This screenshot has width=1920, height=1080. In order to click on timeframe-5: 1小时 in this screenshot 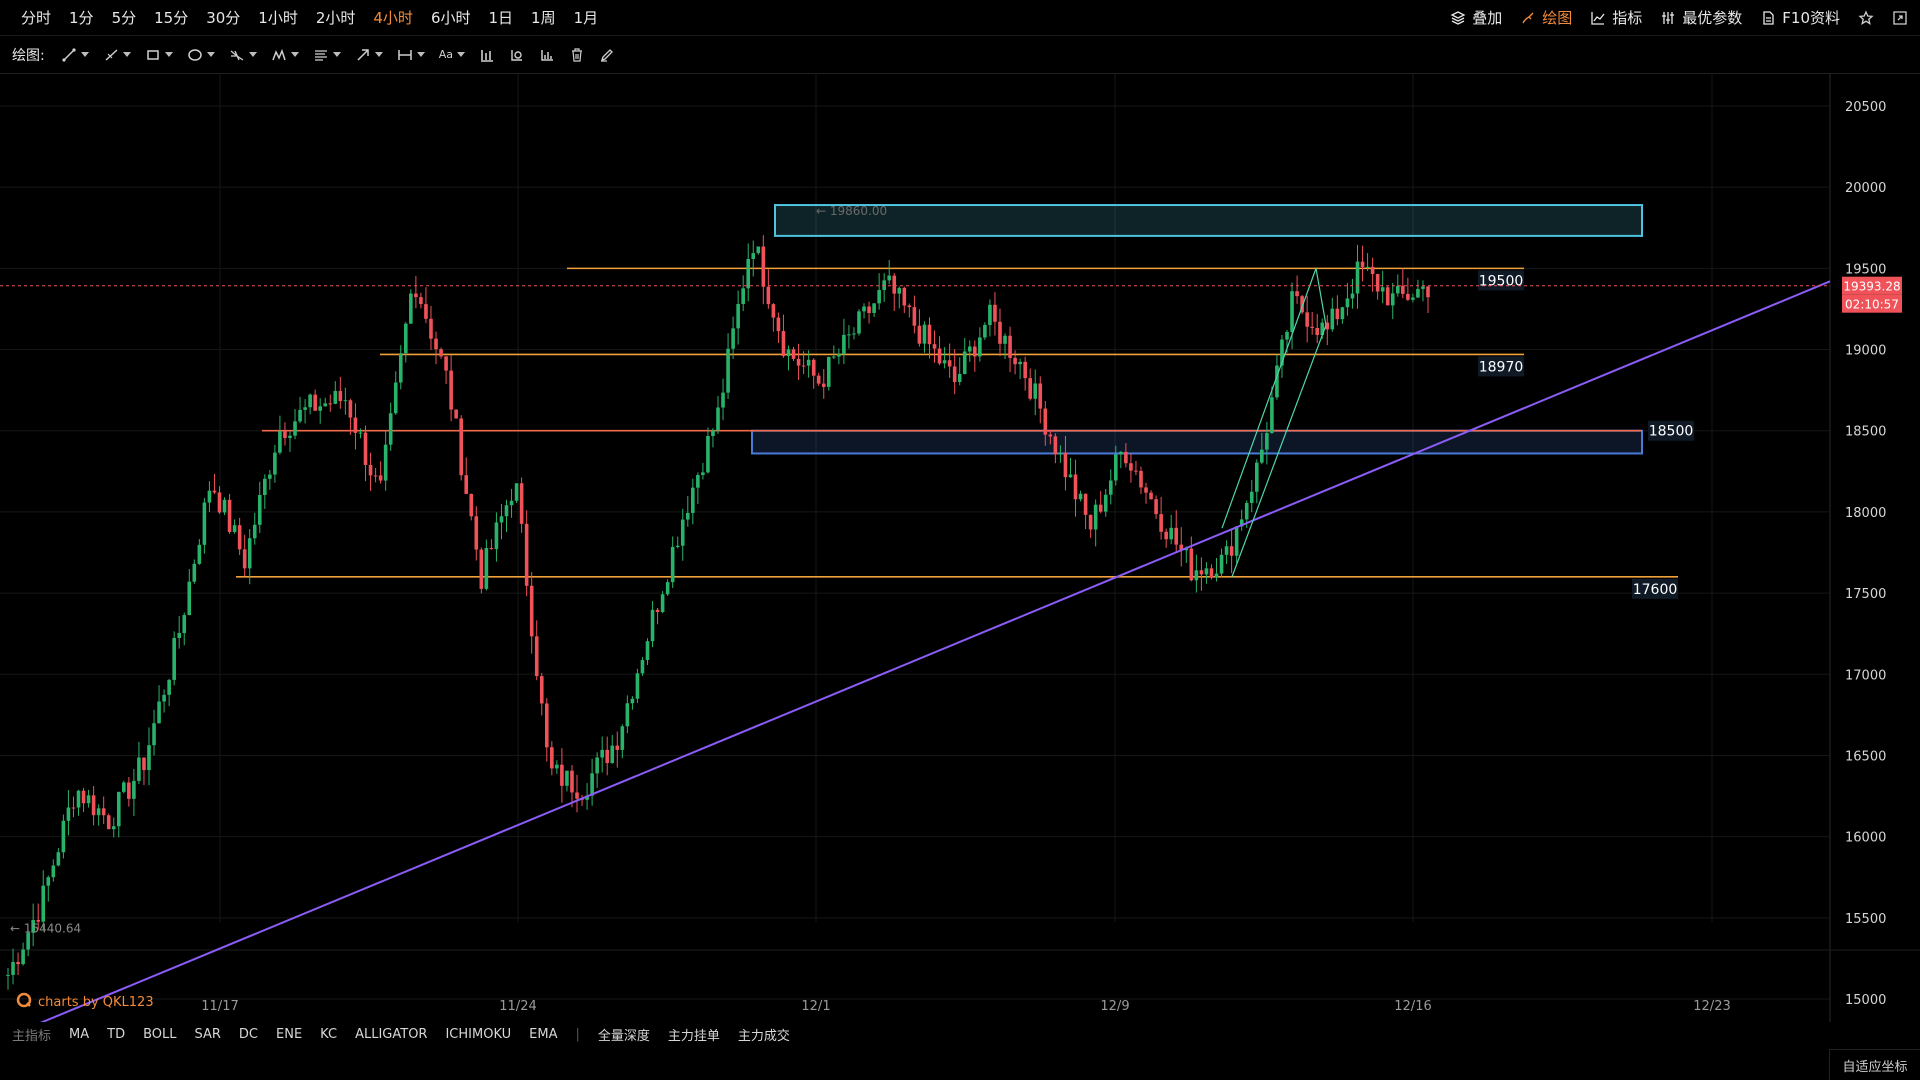, I will do `click(278, 17)`.